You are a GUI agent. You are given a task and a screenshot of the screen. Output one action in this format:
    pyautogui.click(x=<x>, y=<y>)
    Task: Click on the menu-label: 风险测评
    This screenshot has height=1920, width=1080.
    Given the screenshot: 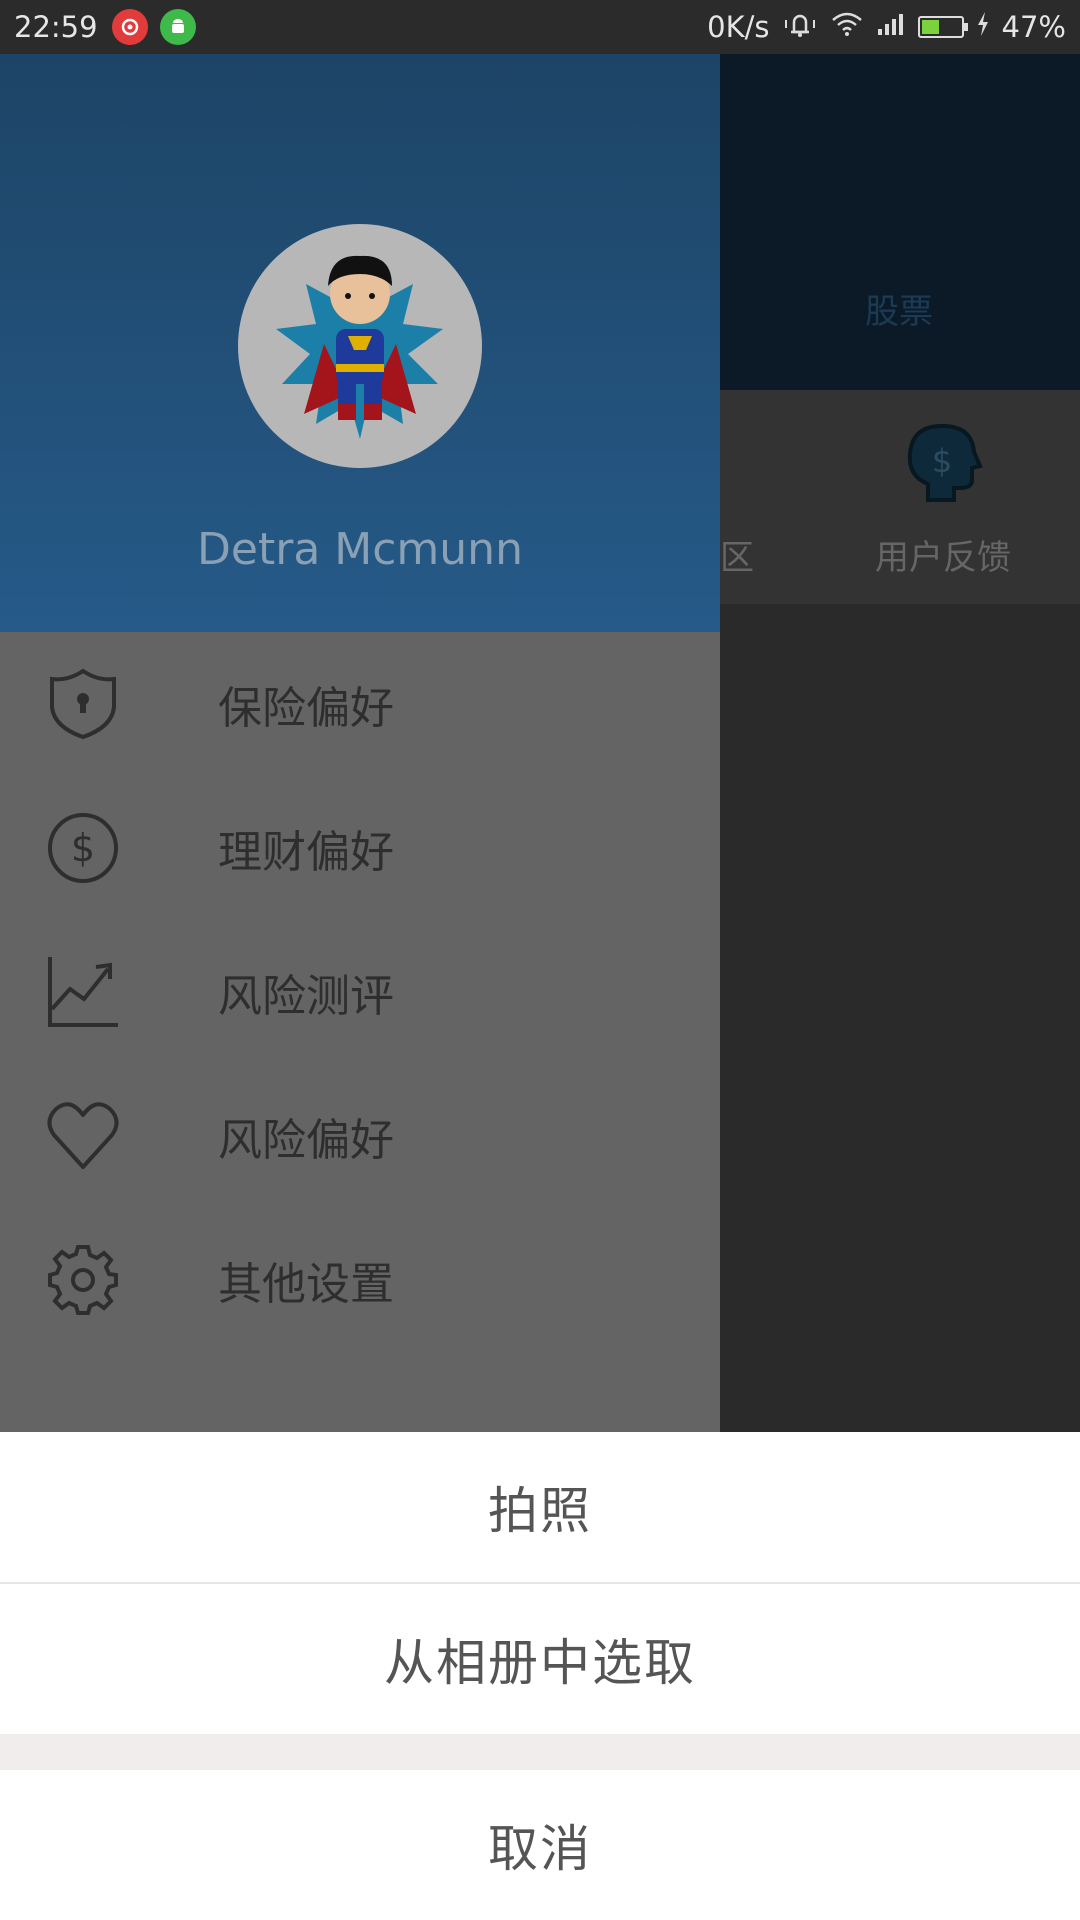 What is the action you would take?
    pyautogui.click(x=306, y=996)
    